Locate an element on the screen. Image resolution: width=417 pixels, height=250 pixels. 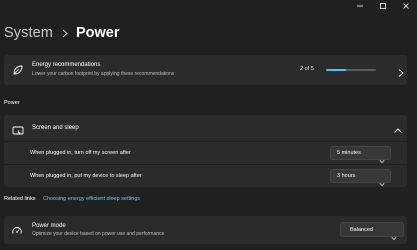
screen-off-value: 5 minutes is located at coordinates (349, 153).